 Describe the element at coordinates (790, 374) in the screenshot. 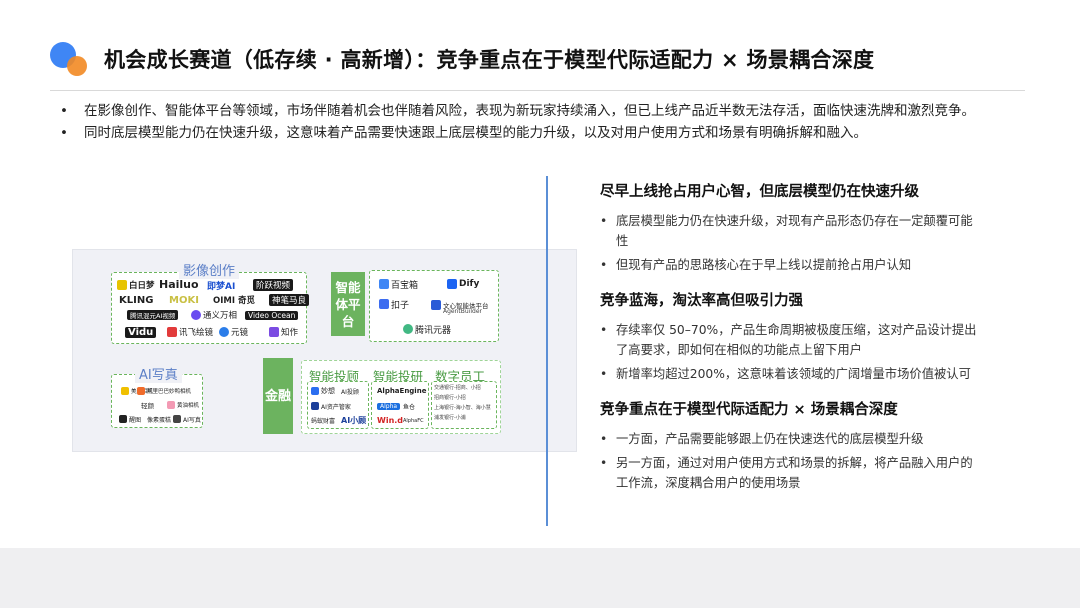

I see `section-point: 新增率均超过200%，这意味着该领域的广阔增量市场价值被认可` at that location.